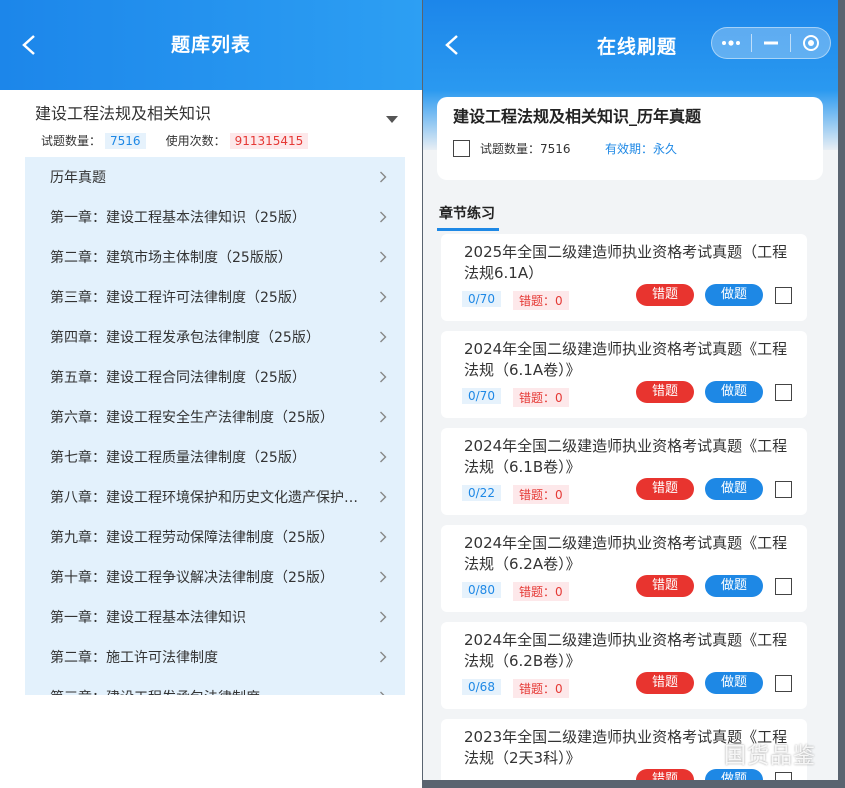 The width and height of the screenshot is (845, 788). I want to click on tab-underline, so click(468, 229).